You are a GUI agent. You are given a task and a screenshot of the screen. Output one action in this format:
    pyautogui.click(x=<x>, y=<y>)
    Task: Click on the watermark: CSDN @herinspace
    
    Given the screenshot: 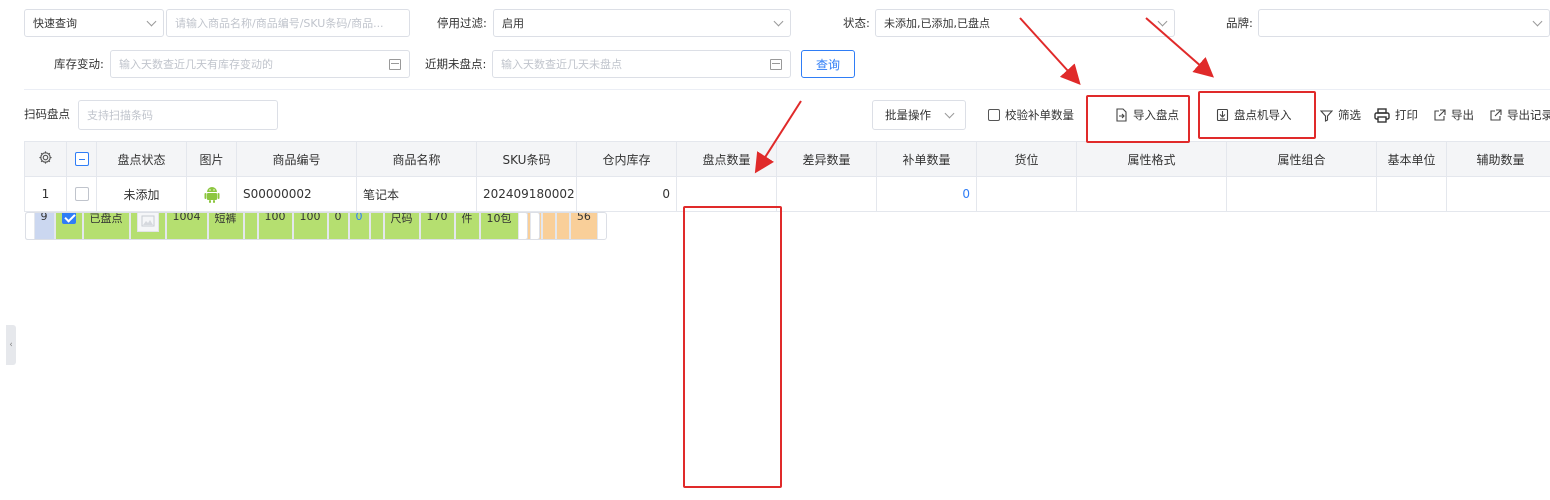 What is the action you would take?
    pyautogui.click(x=1435, y=471)
    